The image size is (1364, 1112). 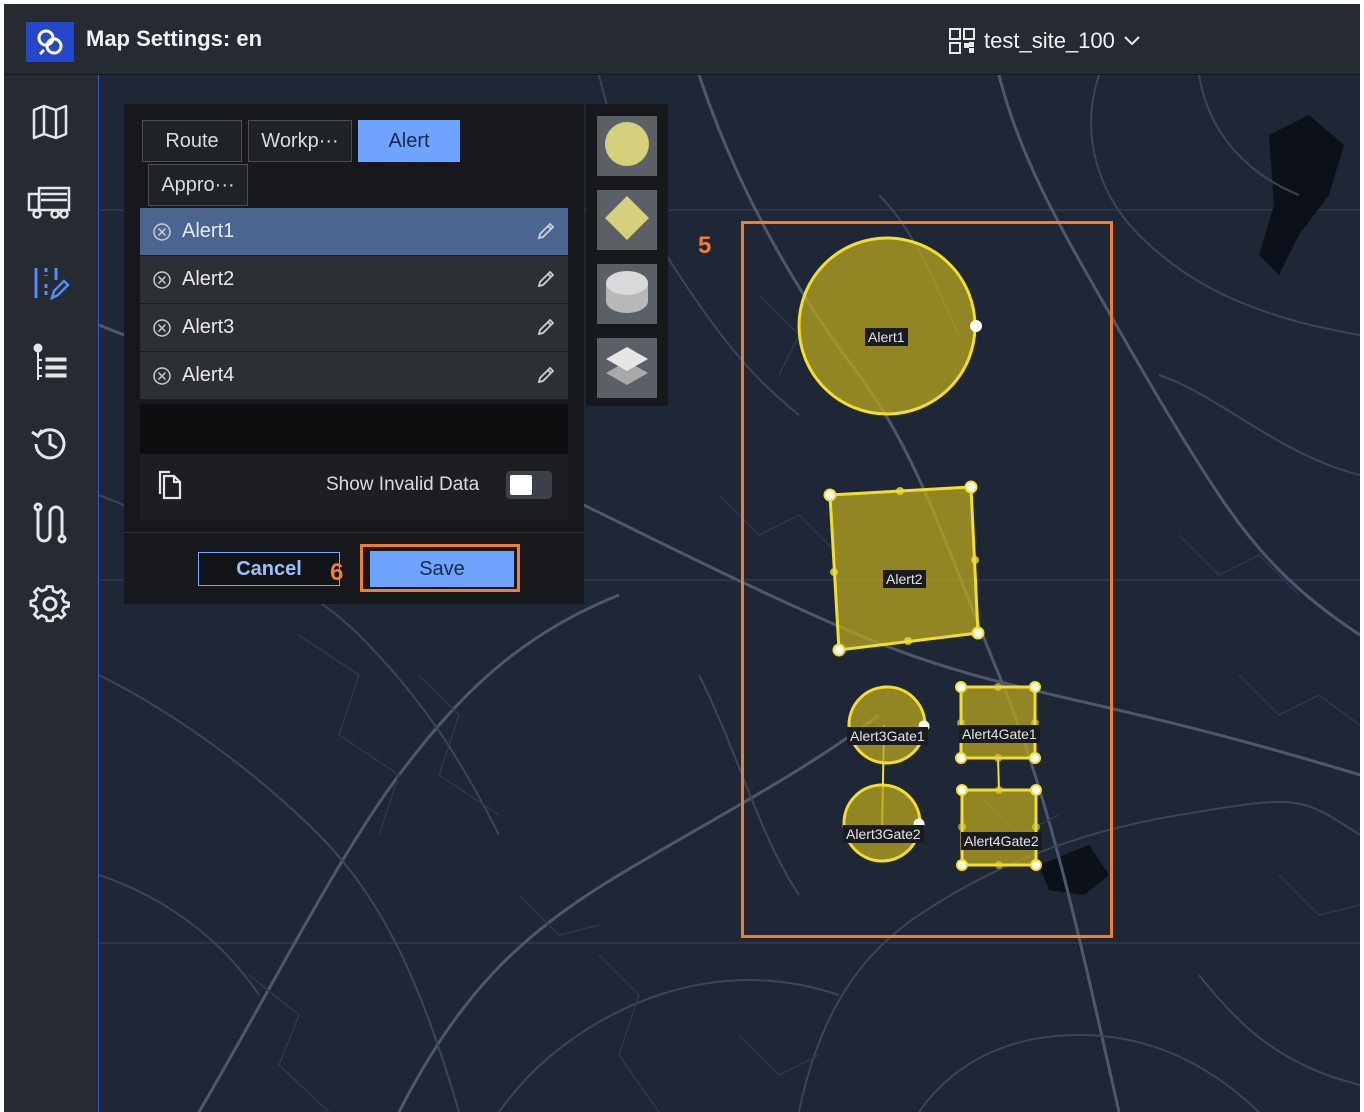 I want to click on step-number-5: 5, so click(x=705, y=245).